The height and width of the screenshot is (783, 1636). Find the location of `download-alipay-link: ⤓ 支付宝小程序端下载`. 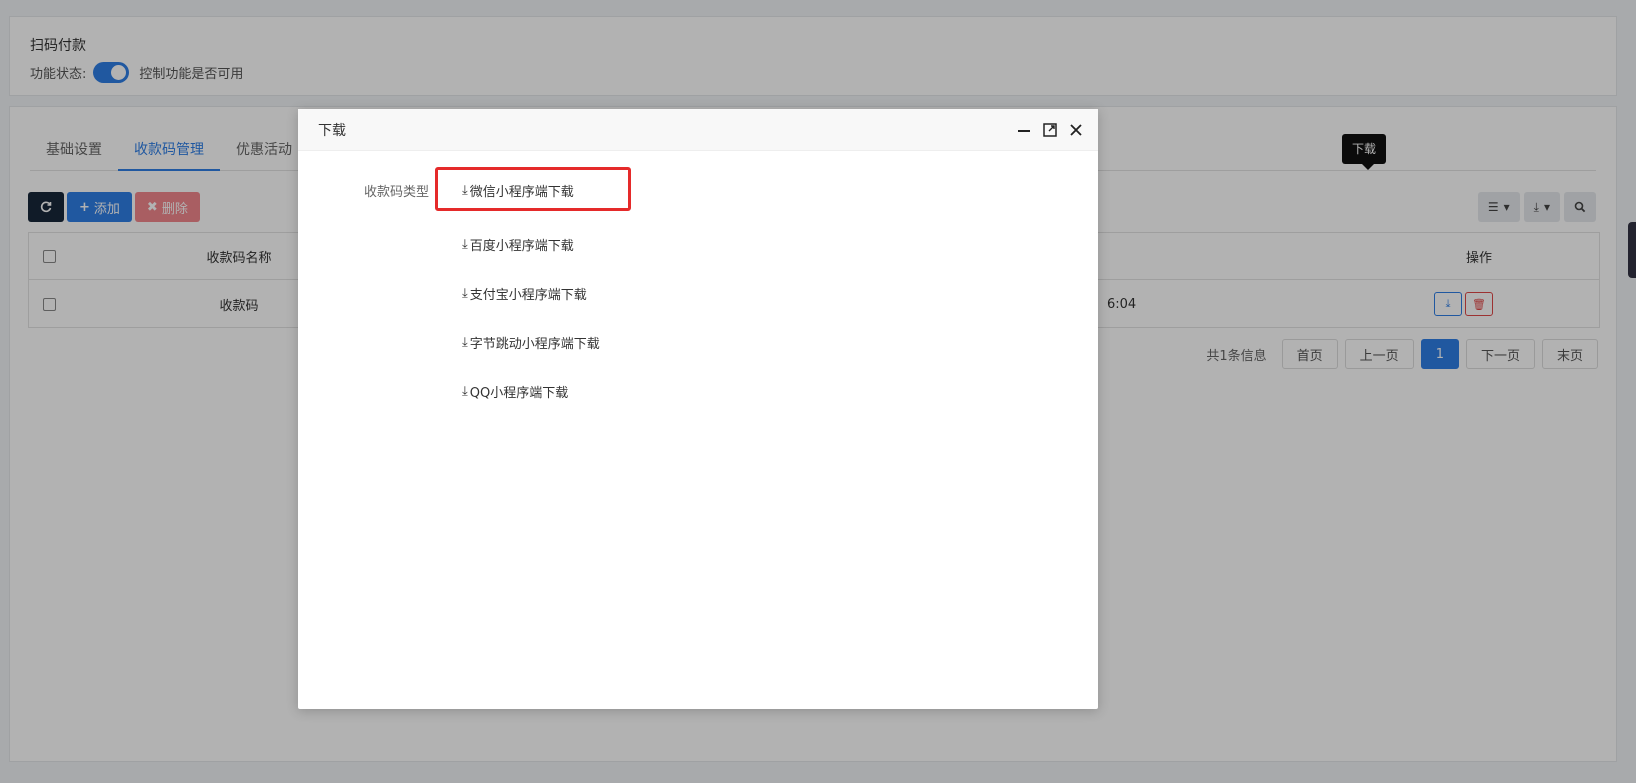

download-alipay-link: ⤓ 支付宝小程序端下载 is located at coordinates (524, 293).